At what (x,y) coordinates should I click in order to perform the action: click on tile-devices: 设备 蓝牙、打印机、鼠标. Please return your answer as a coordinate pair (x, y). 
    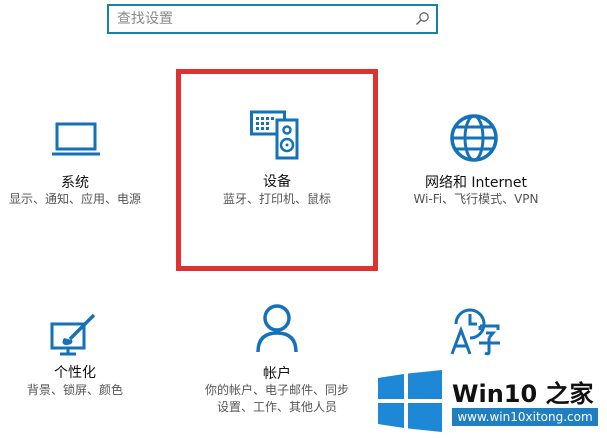
    Looking at the image, I should click on (277, 170).